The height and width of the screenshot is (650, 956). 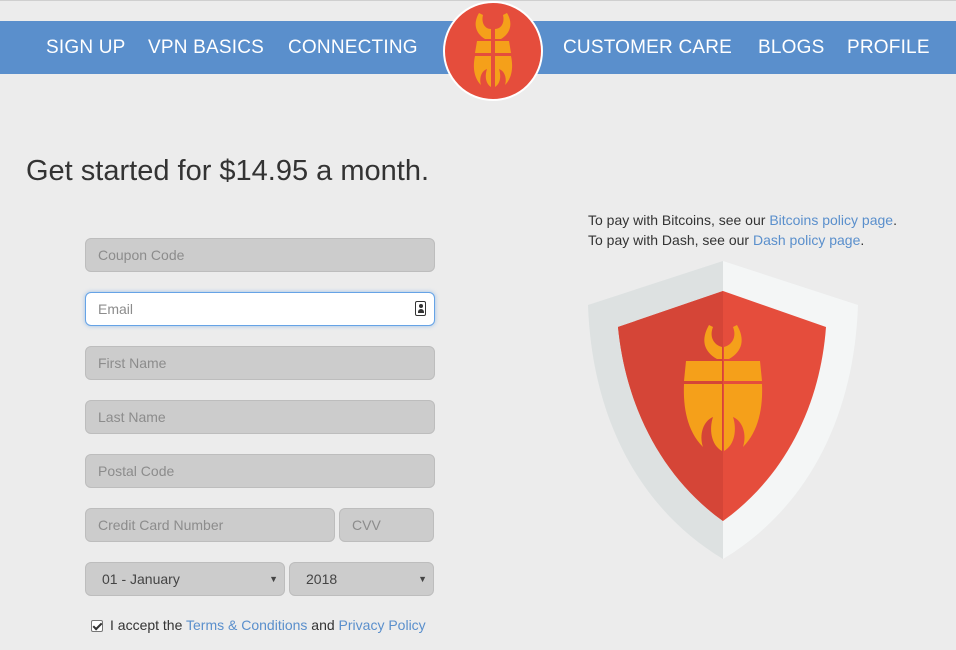 What do you see at coordinates (679, 220) in the screenshot?
I see `bitcoin-prefix: To pay with Bitcoins, see our` at bounding box center [679, 220].